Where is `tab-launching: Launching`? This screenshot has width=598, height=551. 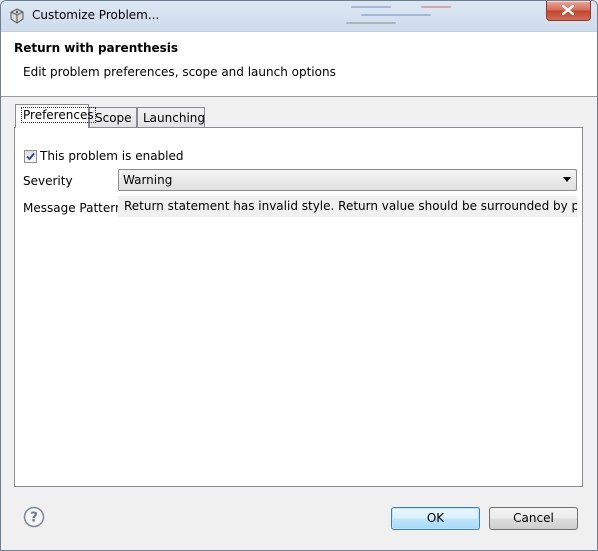 tab-launching: Launching is located at coordinates (171, 117).